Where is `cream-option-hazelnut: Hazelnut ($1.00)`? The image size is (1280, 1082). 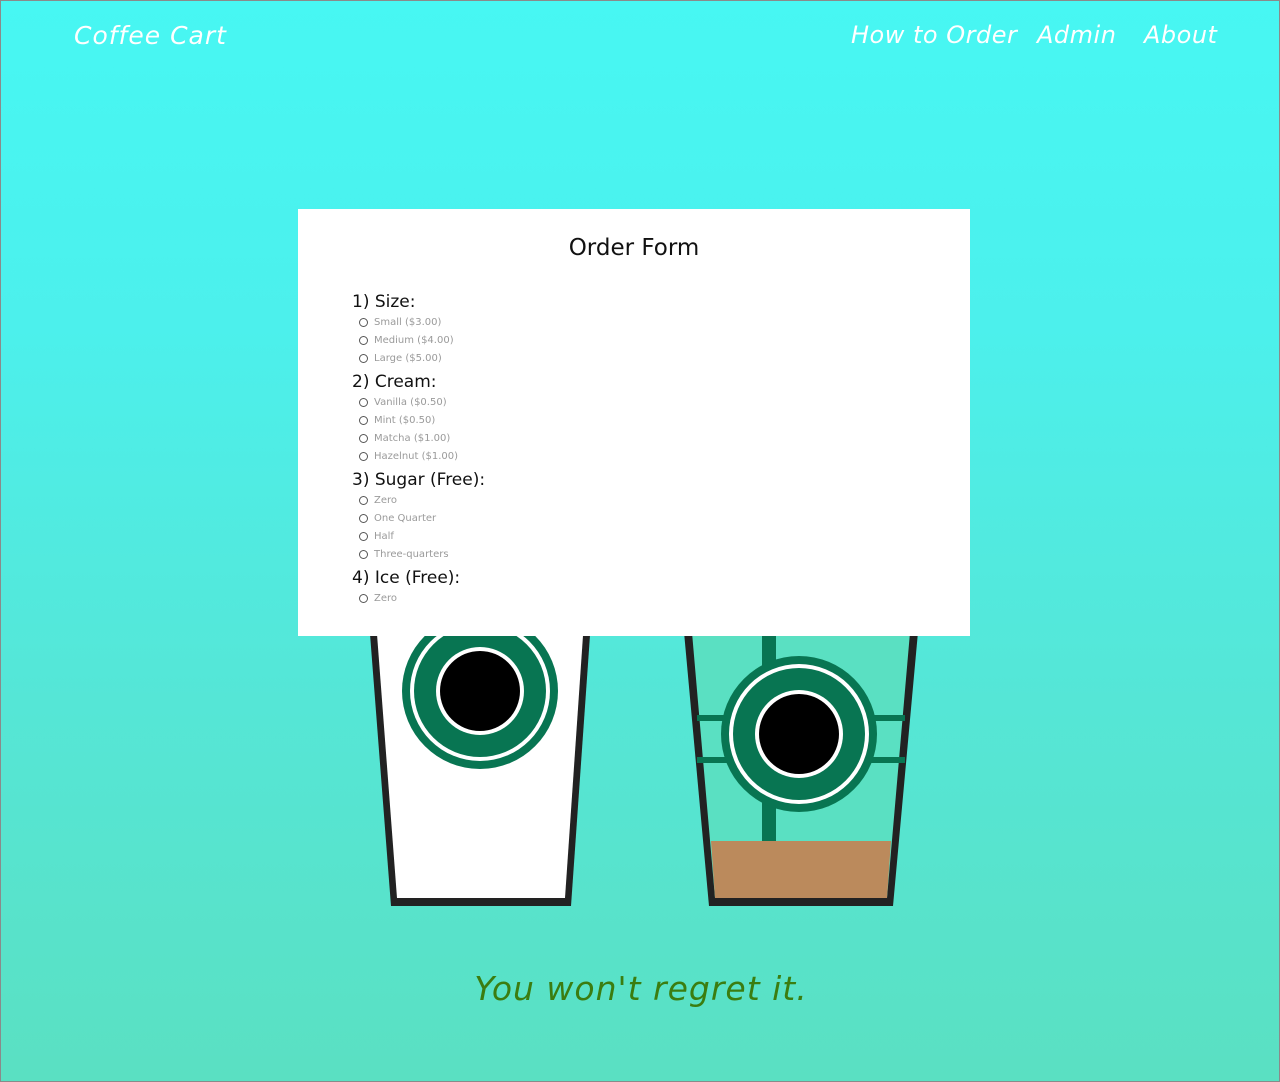
cream-option-hazelnut: Hazelnut ($1.00) is located at coordinates (418, 456).